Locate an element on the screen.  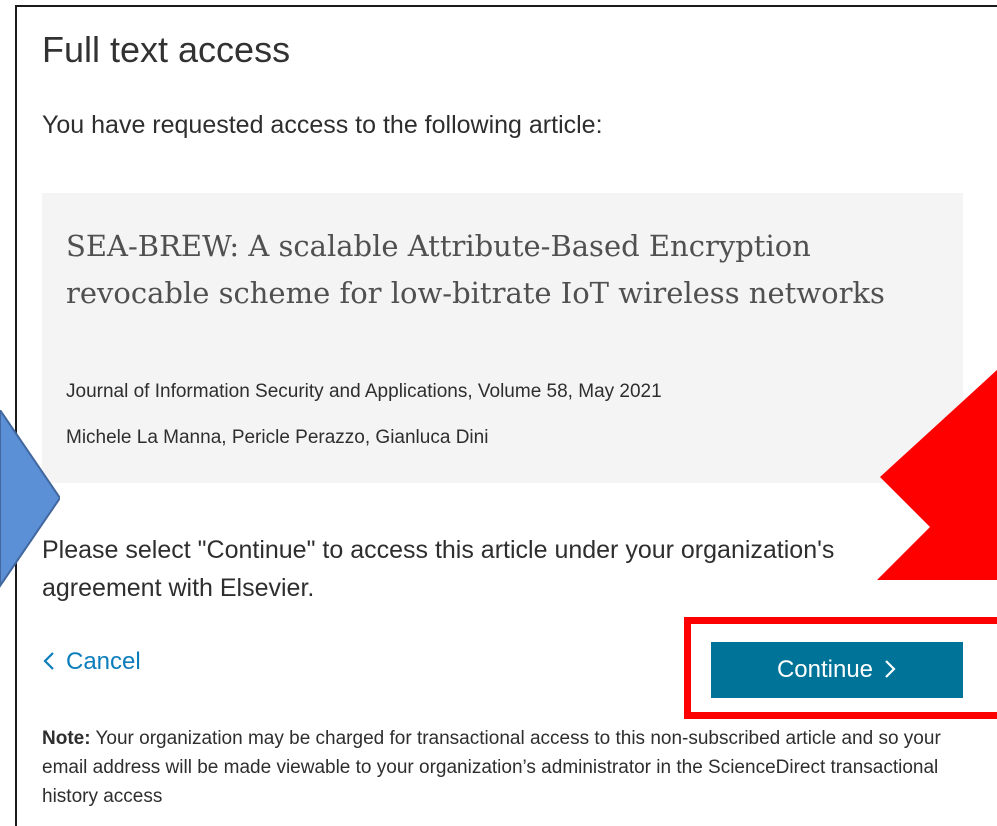
cancel-label: Cancel is located at coordinates (103, 661).